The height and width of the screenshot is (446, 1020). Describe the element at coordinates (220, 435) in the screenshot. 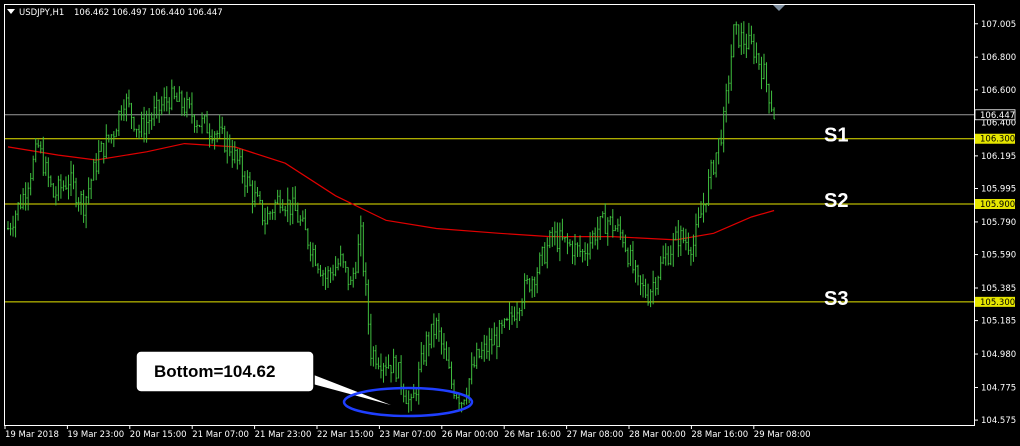

I see `x-tick-label: 21 Mar 07:00` at that location.